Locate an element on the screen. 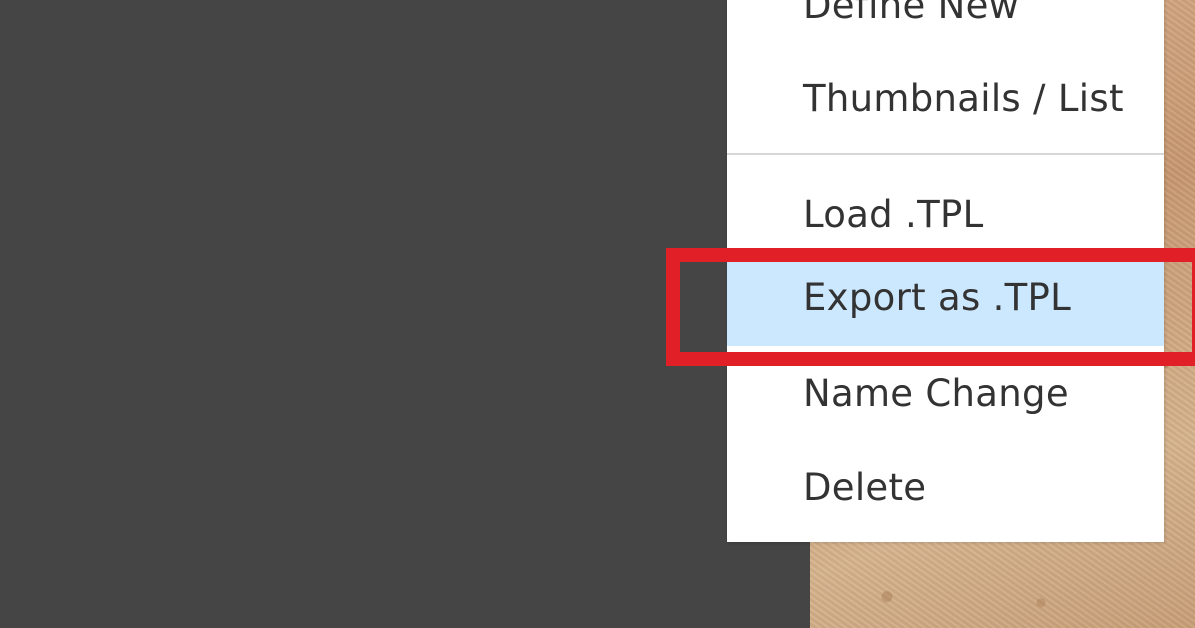  menu-item-label: Name Change is located at coordinates (936, 393).